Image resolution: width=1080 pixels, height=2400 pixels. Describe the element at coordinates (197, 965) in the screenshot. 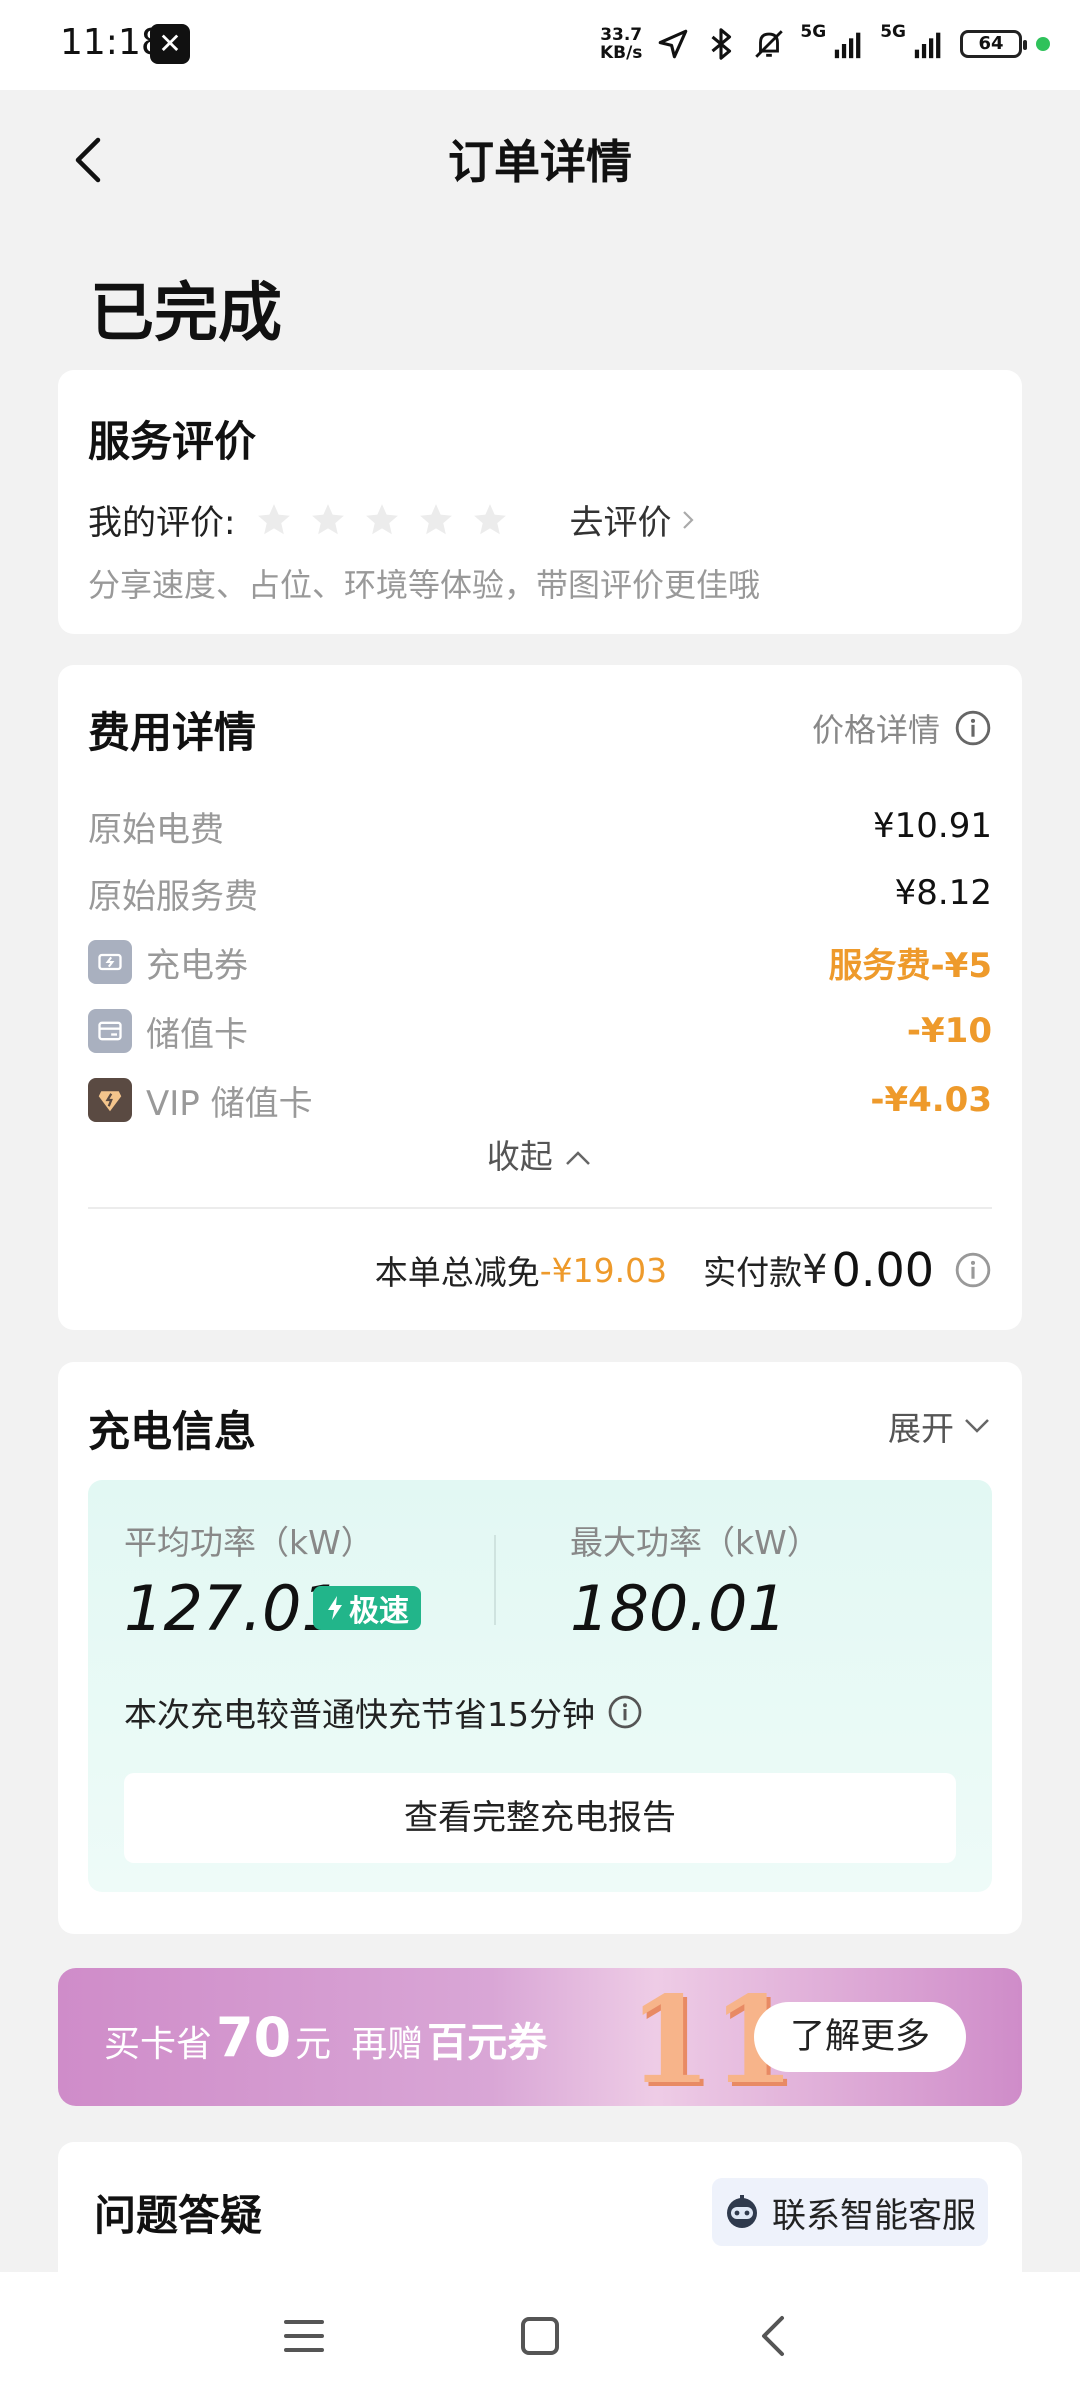

I see `fee-name: 充电券` at that location.